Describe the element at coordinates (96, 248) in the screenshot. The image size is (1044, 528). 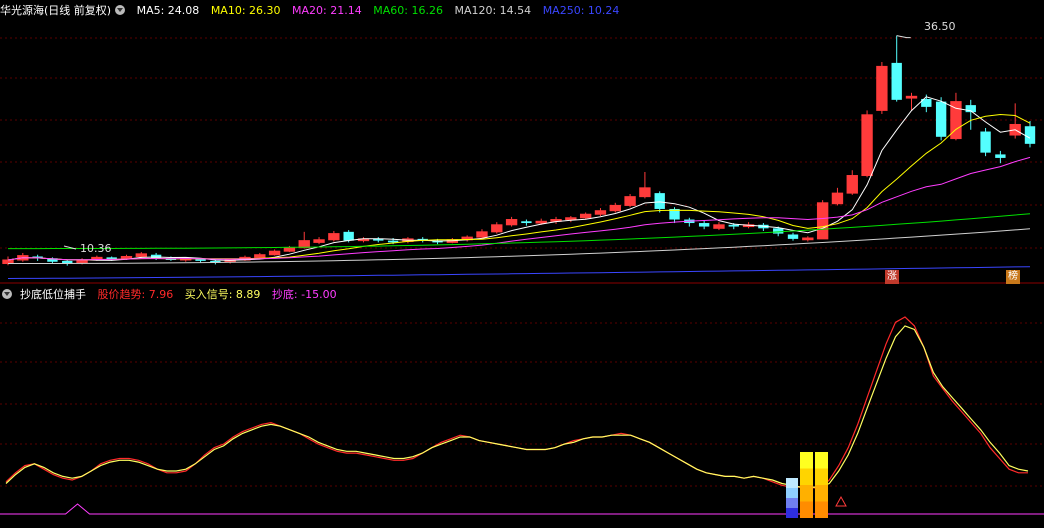
I see `low-price-annotation: 10.36` at that location.